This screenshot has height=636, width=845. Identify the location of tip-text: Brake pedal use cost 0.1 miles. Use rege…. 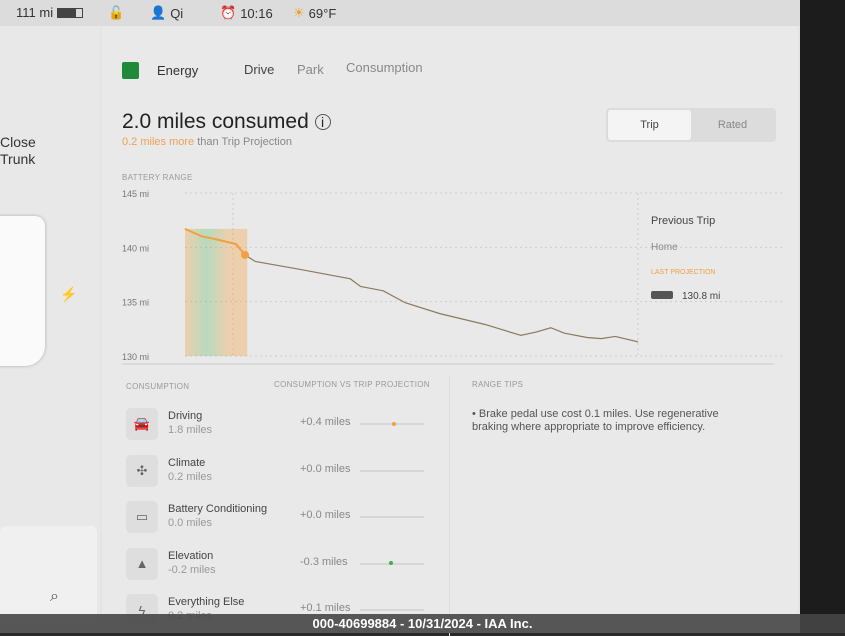
(595, 420).